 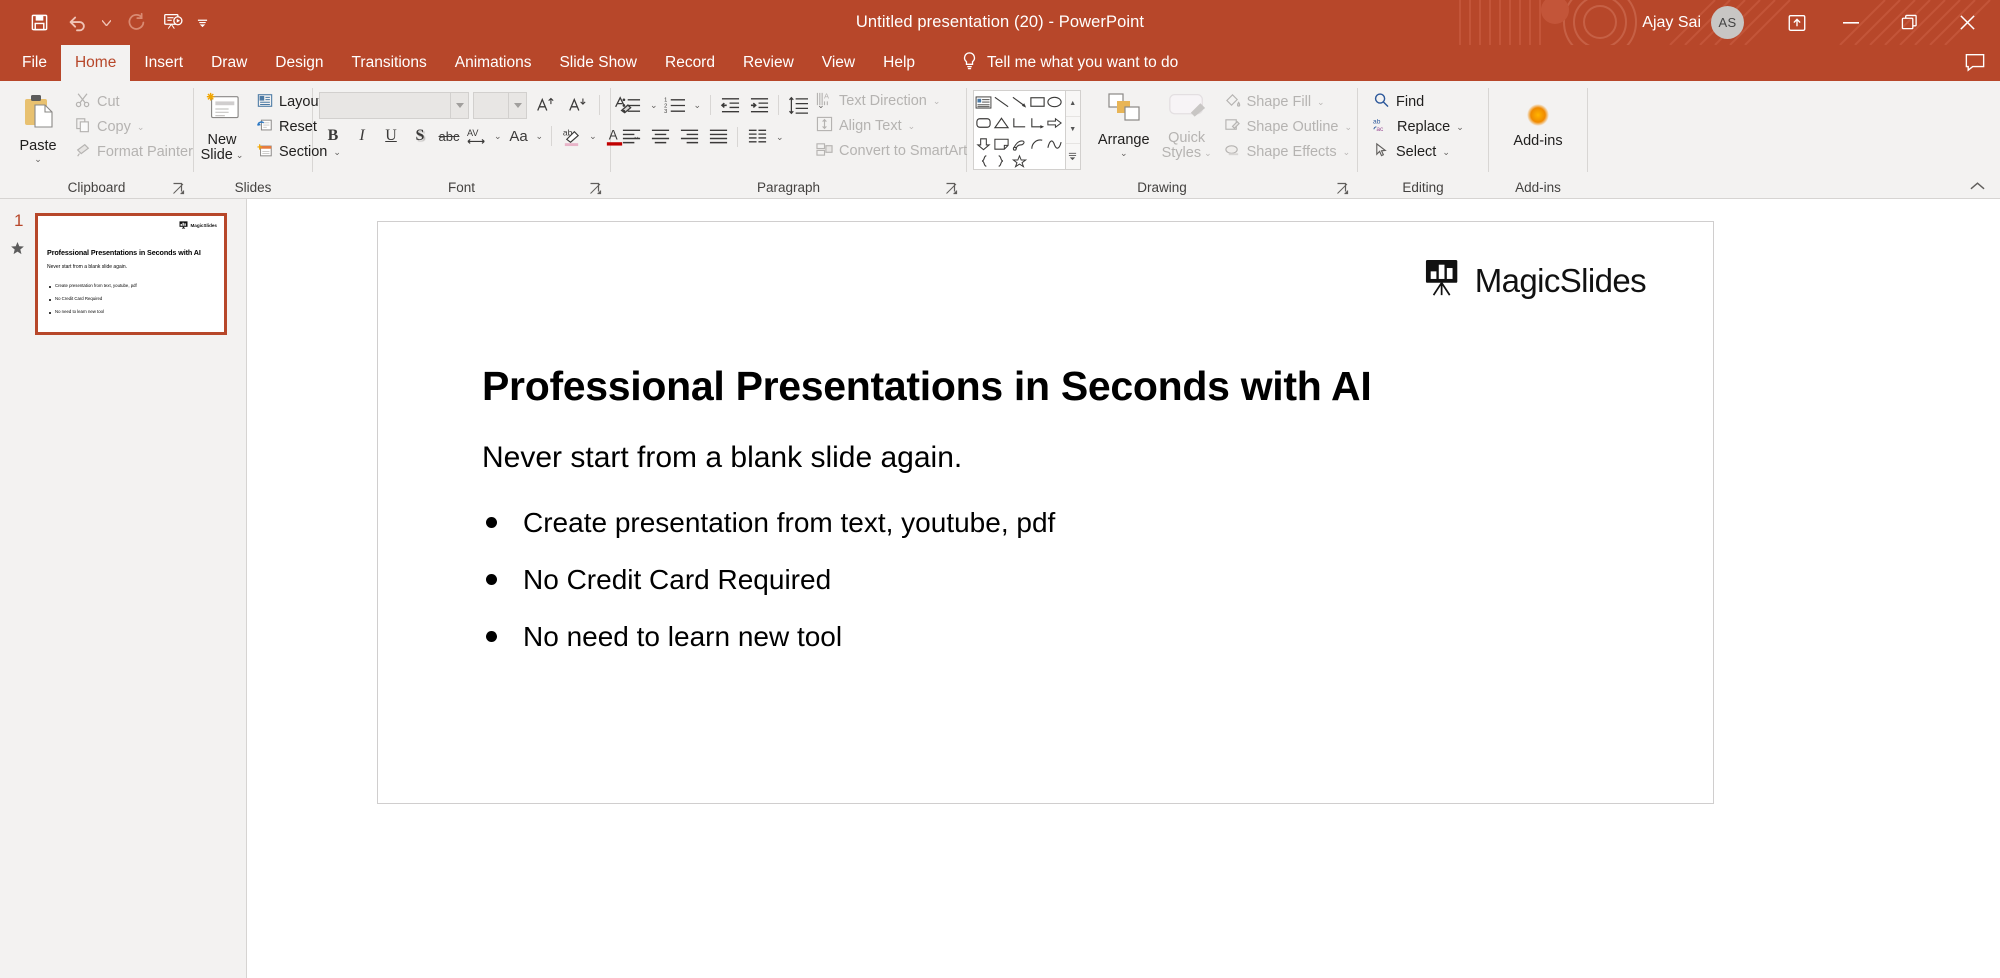 I want to click on increase-font-size-button, so click(x=545, y=105).